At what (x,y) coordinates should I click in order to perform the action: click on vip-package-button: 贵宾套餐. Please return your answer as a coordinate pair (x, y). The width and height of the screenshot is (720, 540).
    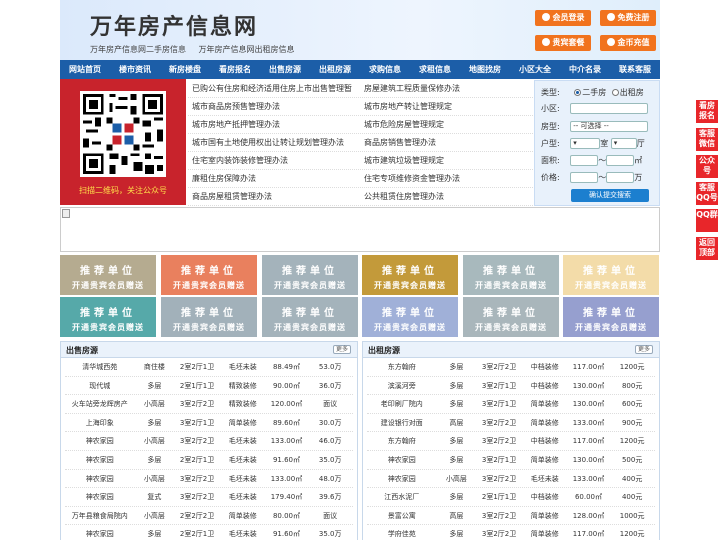
    Looking at the image, I should click on (563, 43).